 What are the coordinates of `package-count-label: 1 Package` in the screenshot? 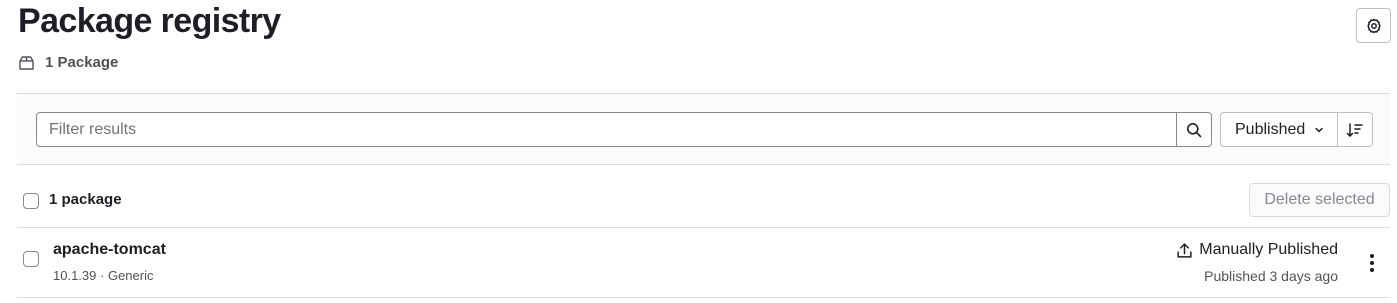 It's located at (82, 62).